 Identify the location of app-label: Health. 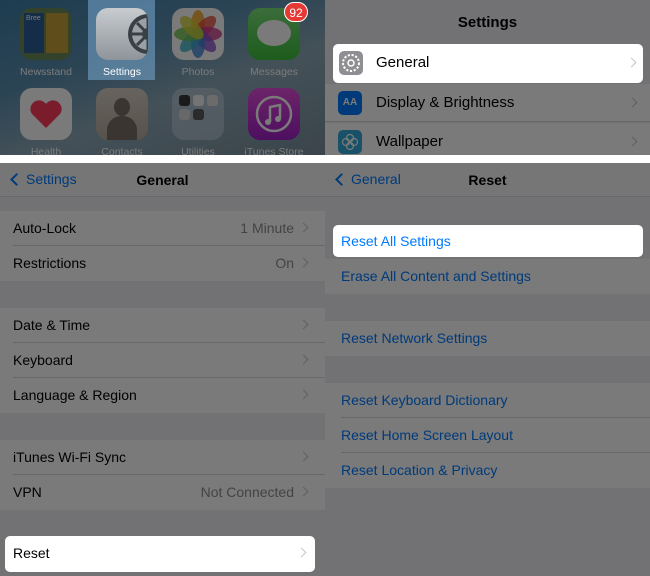
(46, 150).